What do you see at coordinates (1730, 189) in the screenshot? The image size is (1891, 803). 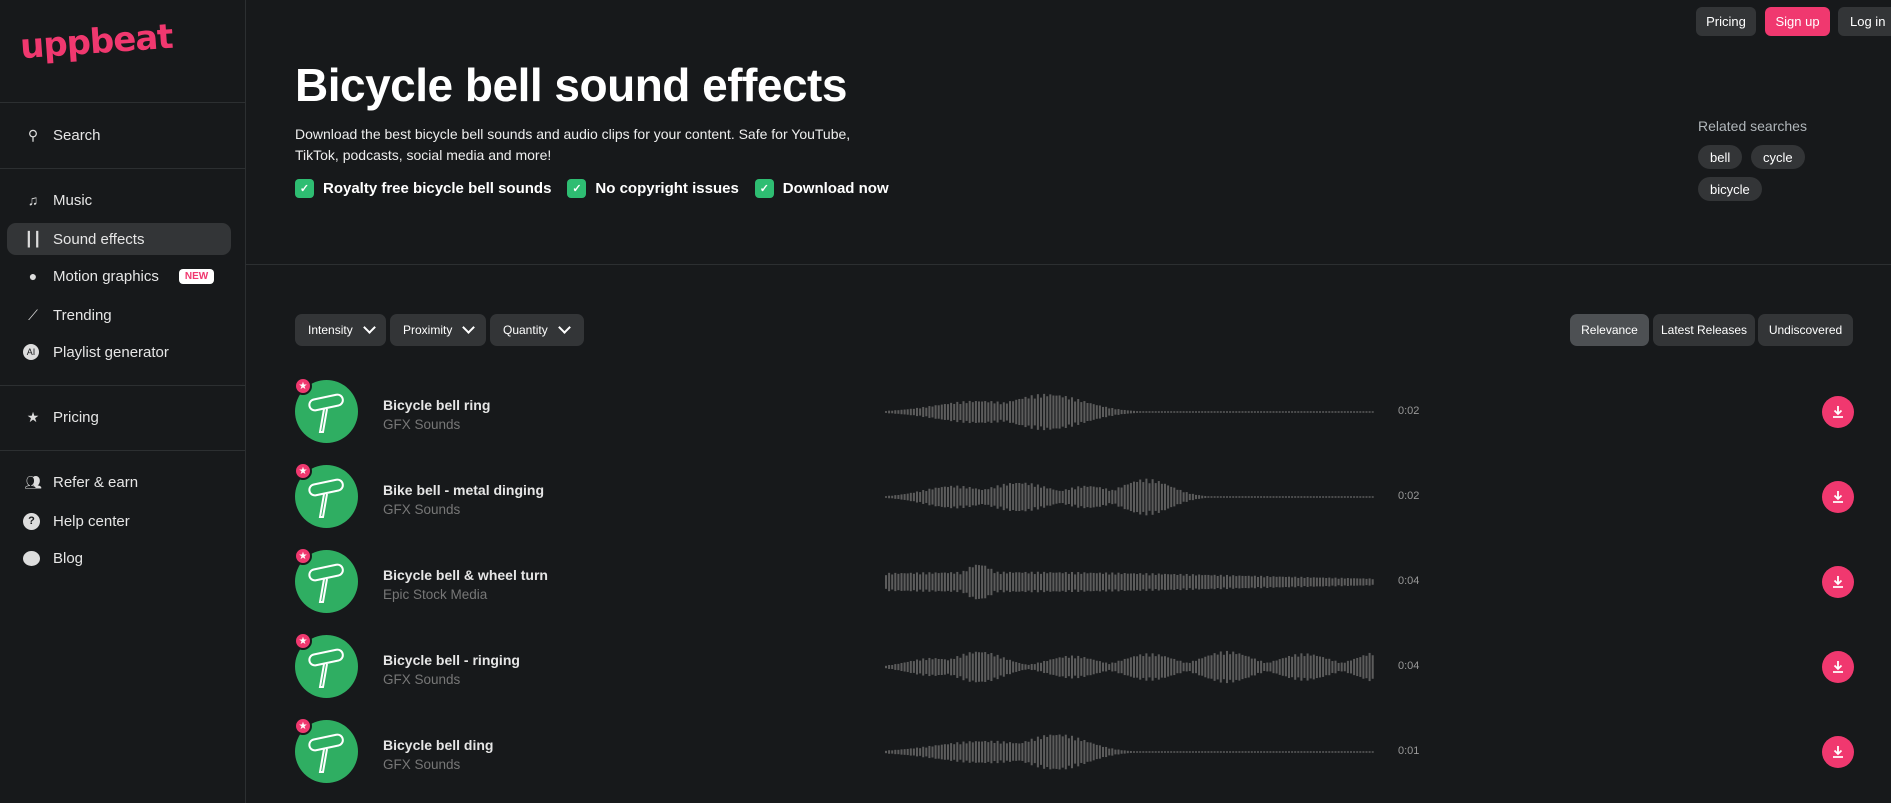 I see `related-chip-bicycle: bicycle` at bounding box center [1730, 189].